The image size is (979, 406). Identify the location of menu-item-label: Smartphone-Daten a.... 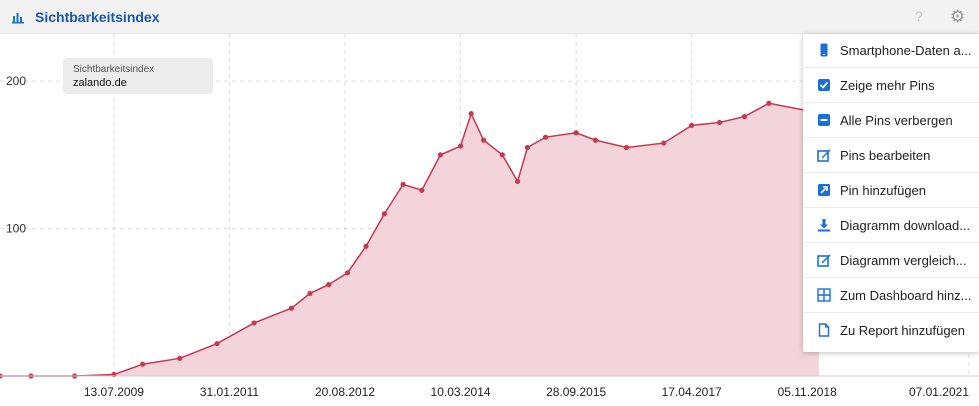
(906, 50).